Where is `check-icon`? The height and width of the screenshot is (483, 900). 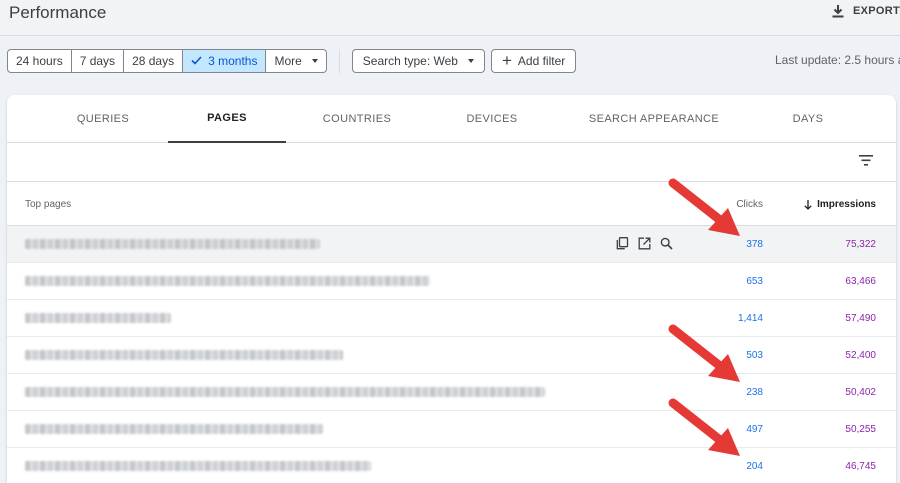
check-icon is located at coordinates (196, 60).